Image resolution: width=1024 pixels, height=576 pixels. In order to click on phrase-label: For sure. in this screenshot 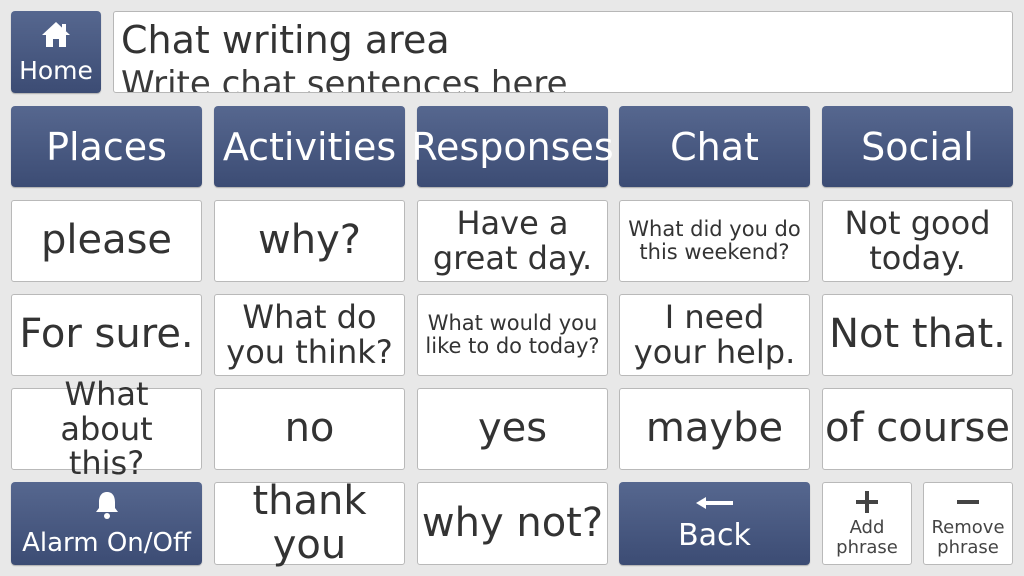, I will do `click(106, 334)`.